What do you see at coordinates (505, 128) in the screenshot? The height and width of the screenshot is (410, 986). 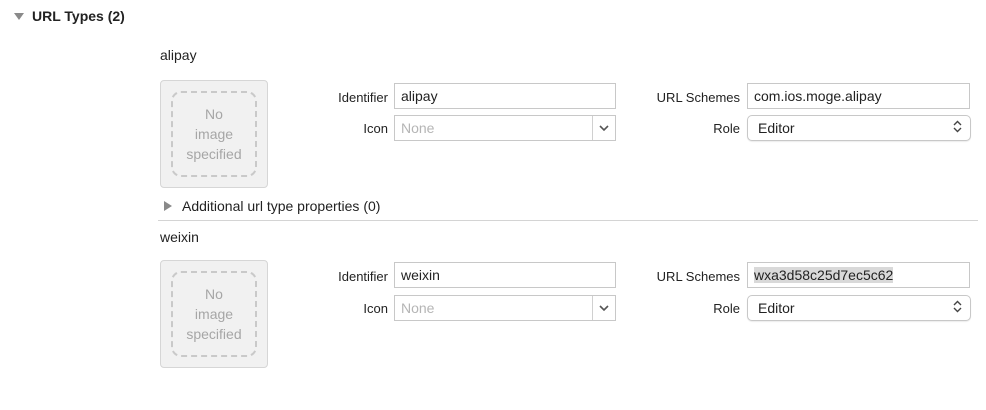 I see `icon-combobox-alipay: None` at bounding box center [505, 128].